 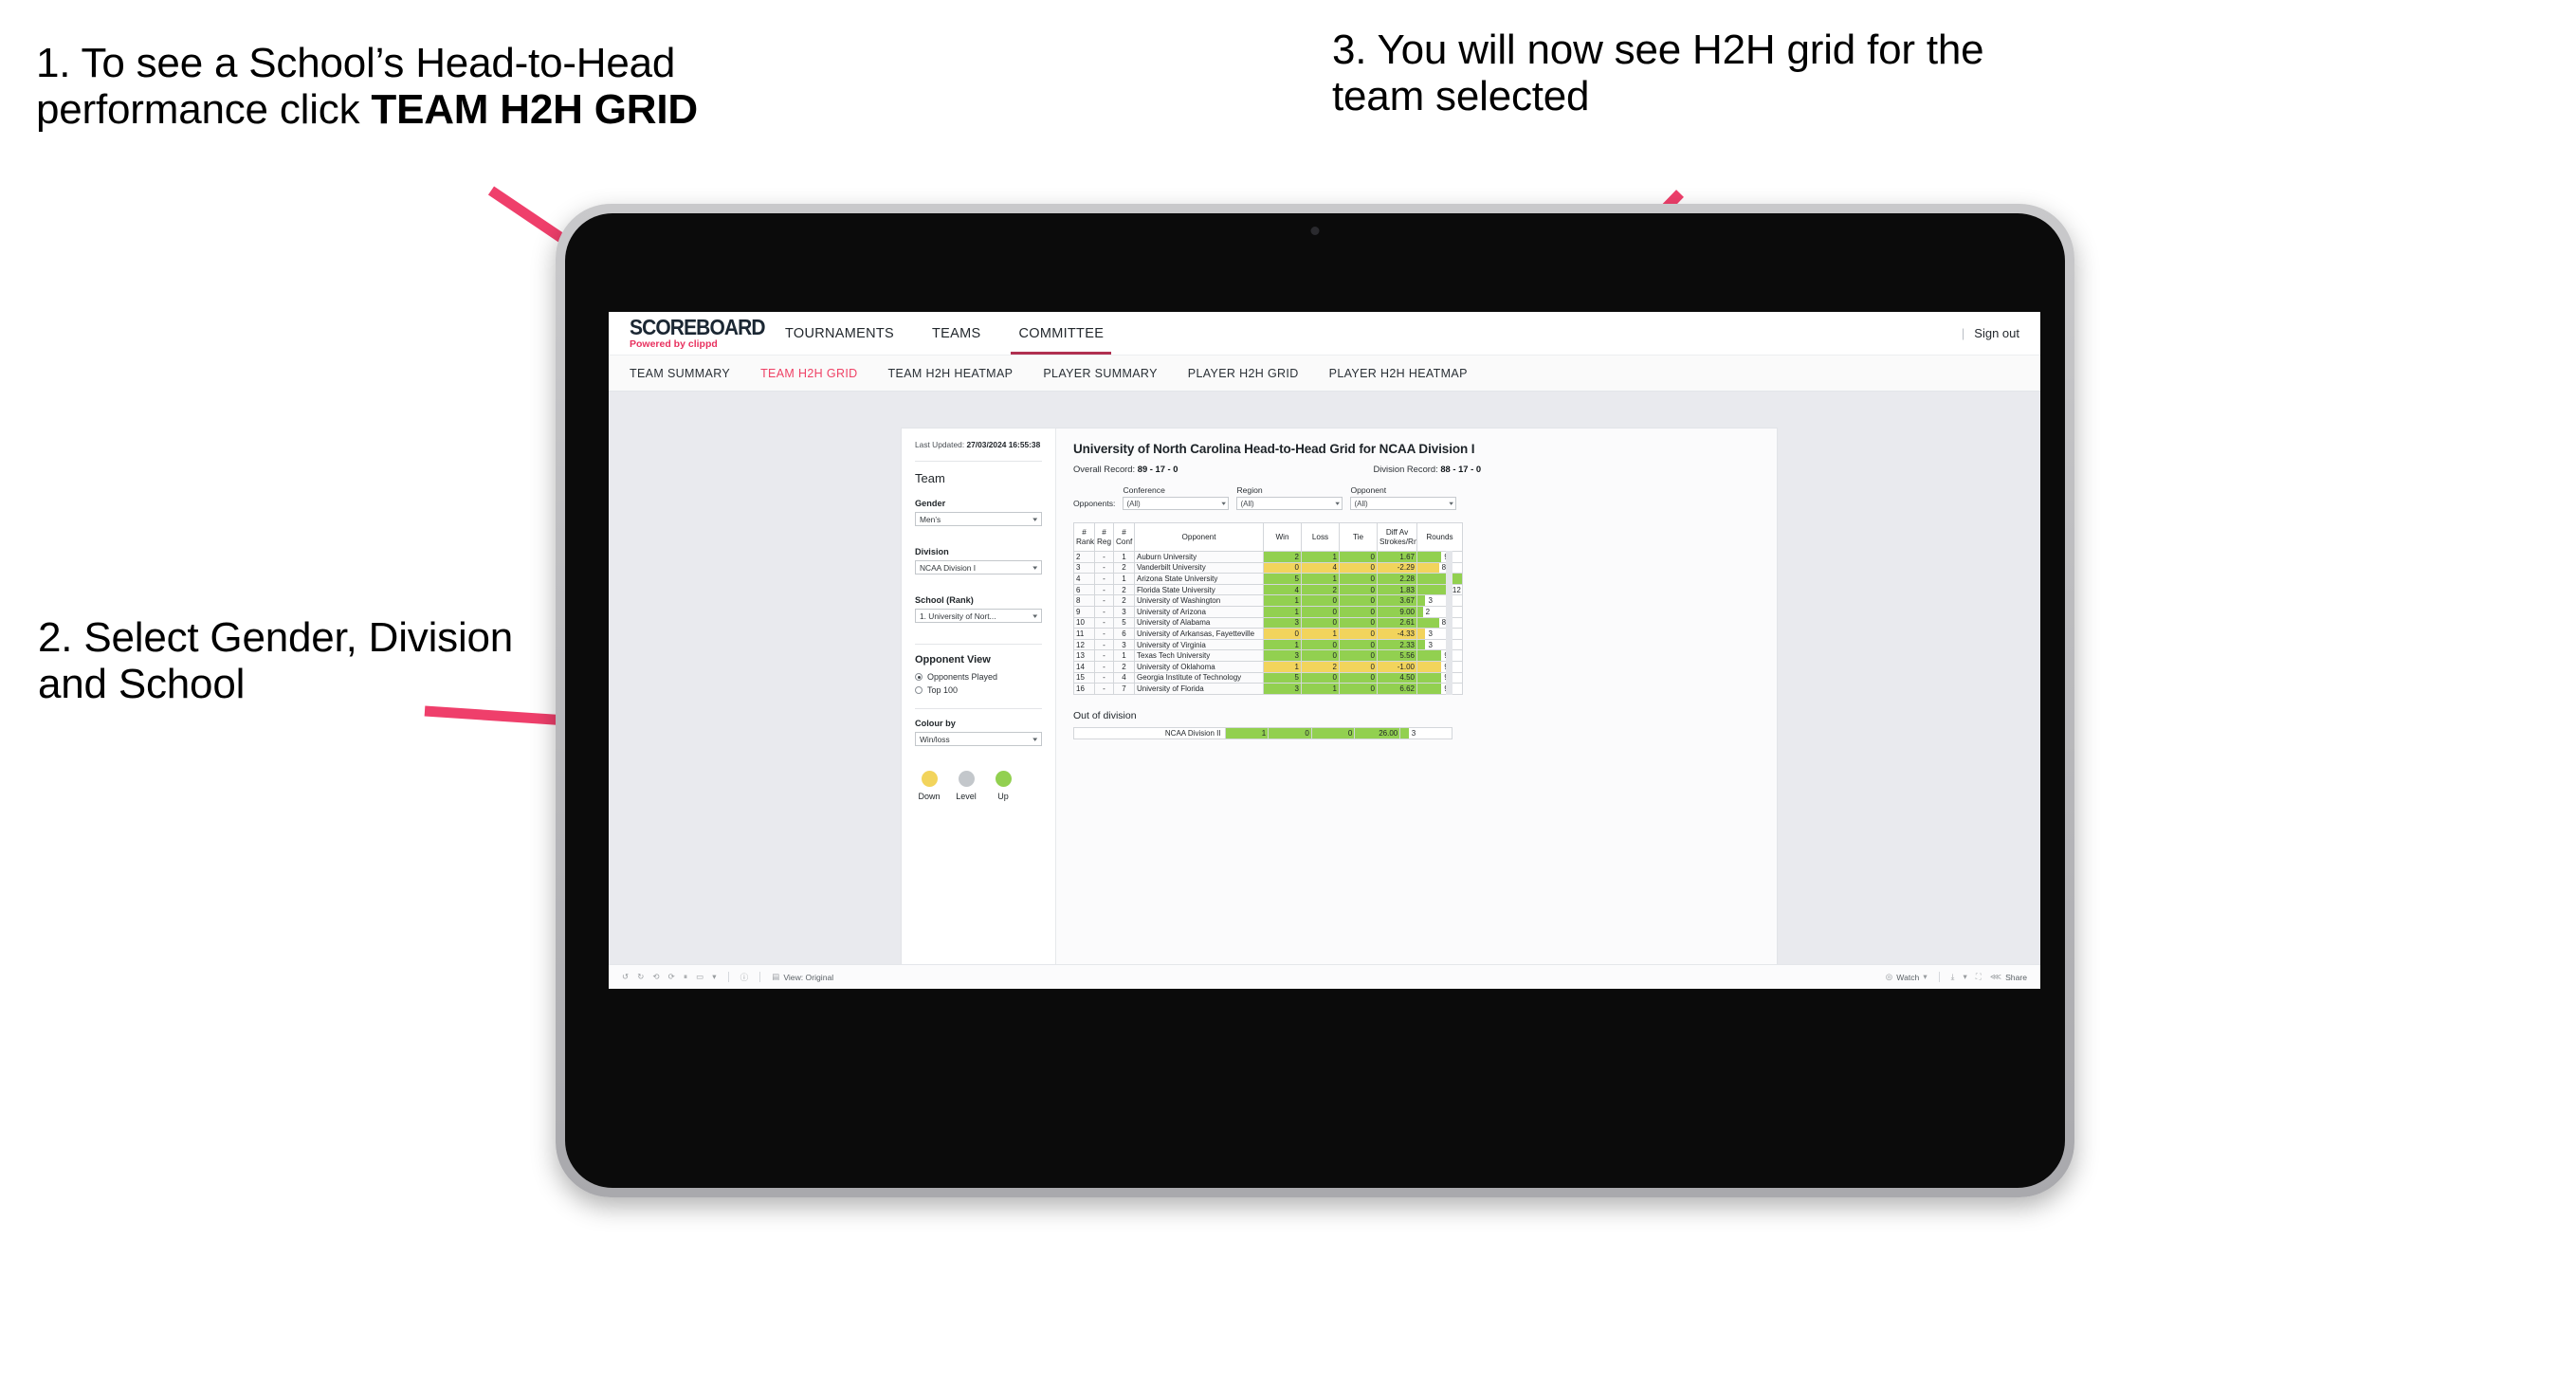 I want to click on filter-conference: Conference (All) ▾, so click(x=1176, y=498).